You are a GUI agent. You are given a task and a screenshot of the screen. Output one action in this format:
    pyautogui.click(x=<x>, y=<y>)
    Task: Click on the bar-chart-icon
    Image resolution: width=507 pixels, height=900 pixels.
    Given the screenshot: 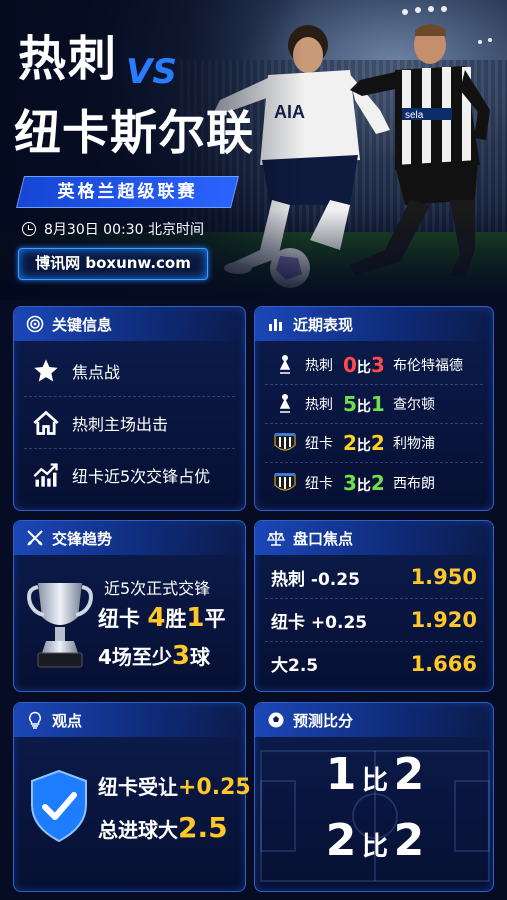 What is the action you would take?
    pyautogui.click(x=275, y=325)
    